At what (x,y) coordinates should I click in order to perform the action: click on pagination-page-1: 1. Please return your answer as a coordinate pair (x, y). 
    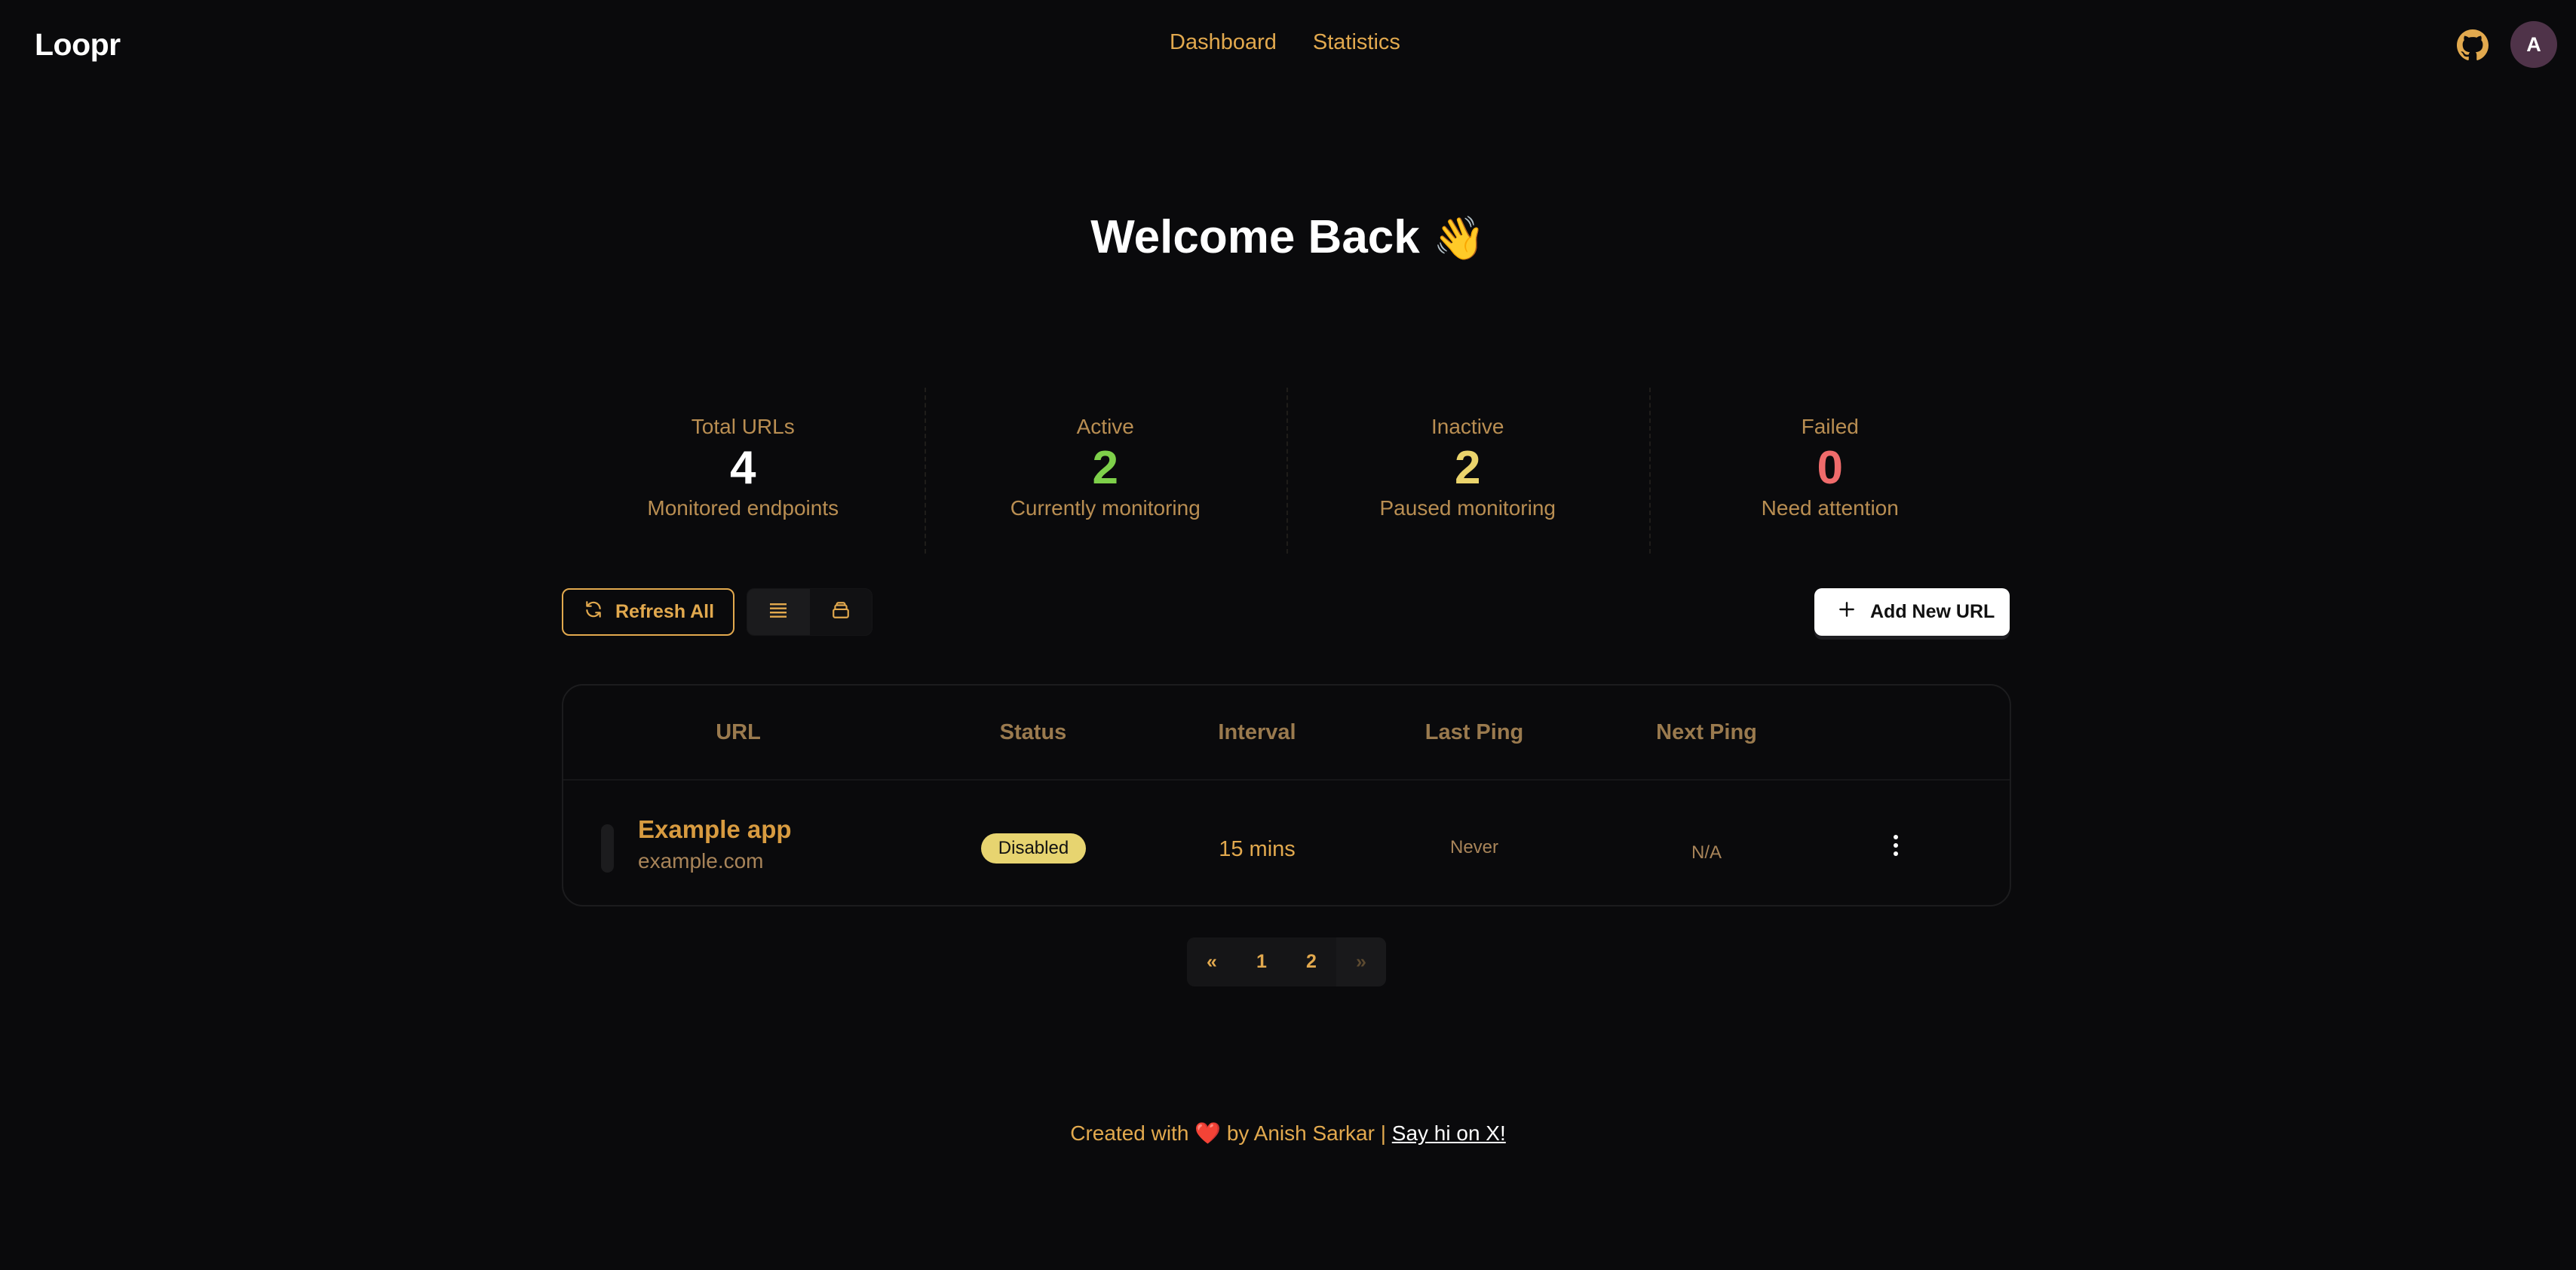
    Looking at the image, I should click on (1261, 961).